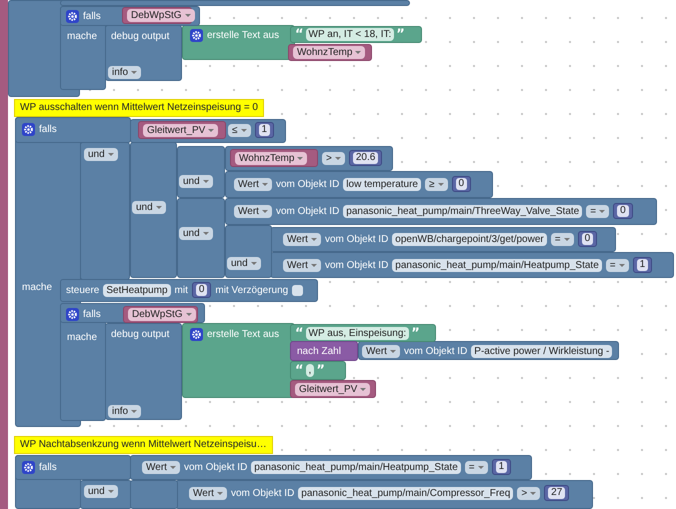 Image resolution: width=676 pixels, height=509 pixels. What do you see at coordinates (469, 239) in the screenshot?
I see `text-field: openWB/chargepoint/3/get/power` at bounding box center [469, 239].